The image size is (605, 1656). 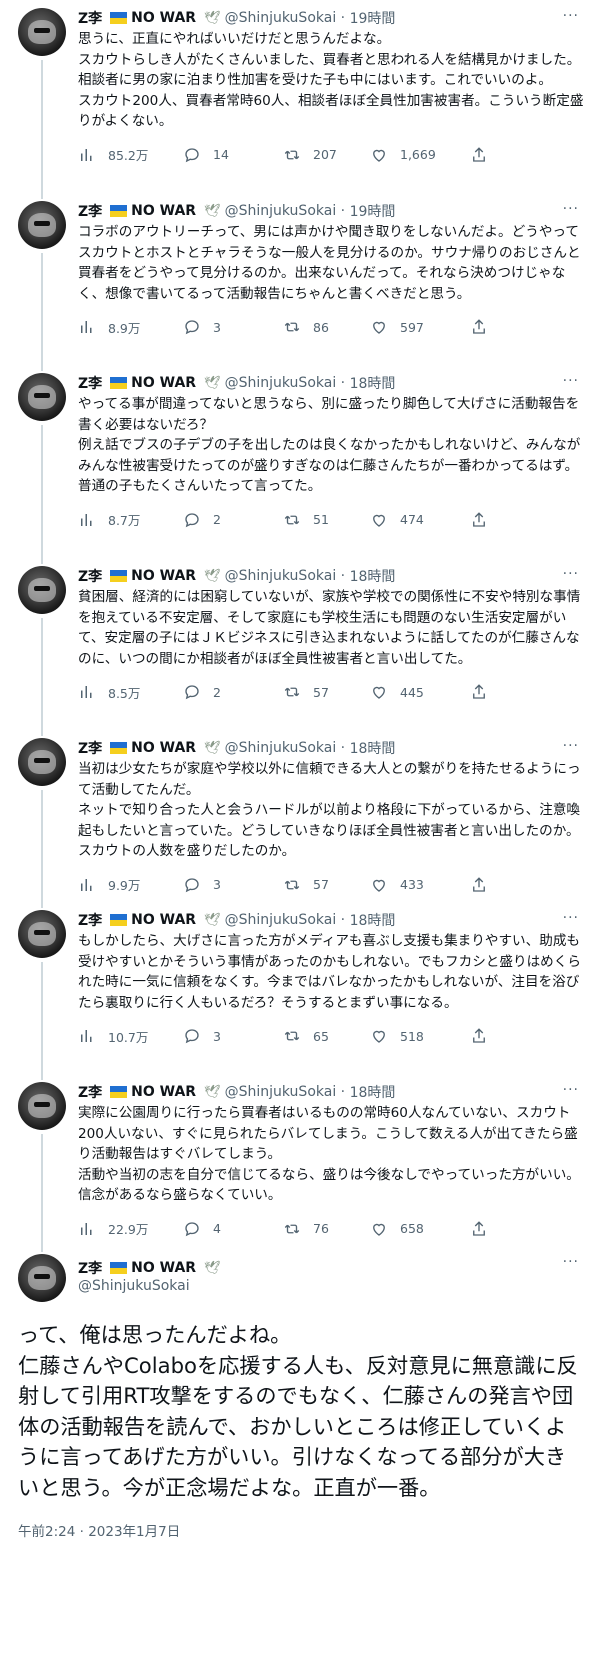 What do you see at coordinates (233, 155) in the screenshot?
I see `reply-button: 14` at bounding box center [233, 155].